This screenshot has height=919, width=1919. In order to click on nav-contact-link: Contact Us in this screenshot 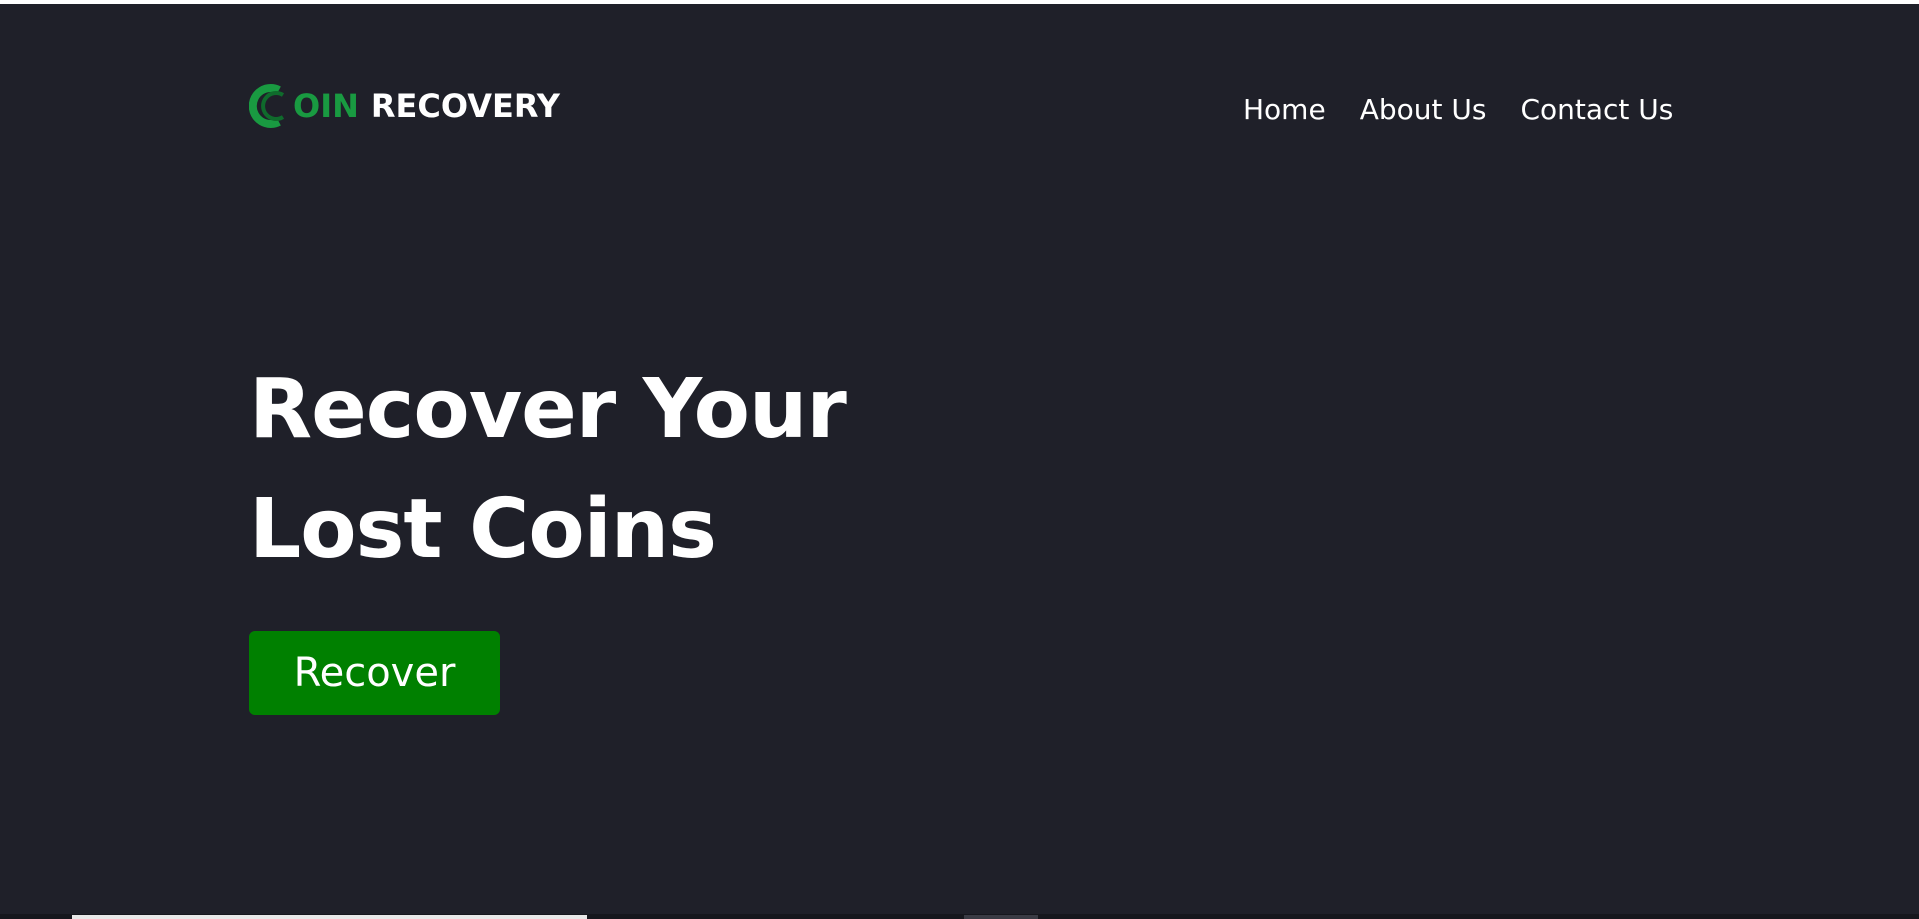, I will do `click(1596, 110)`.